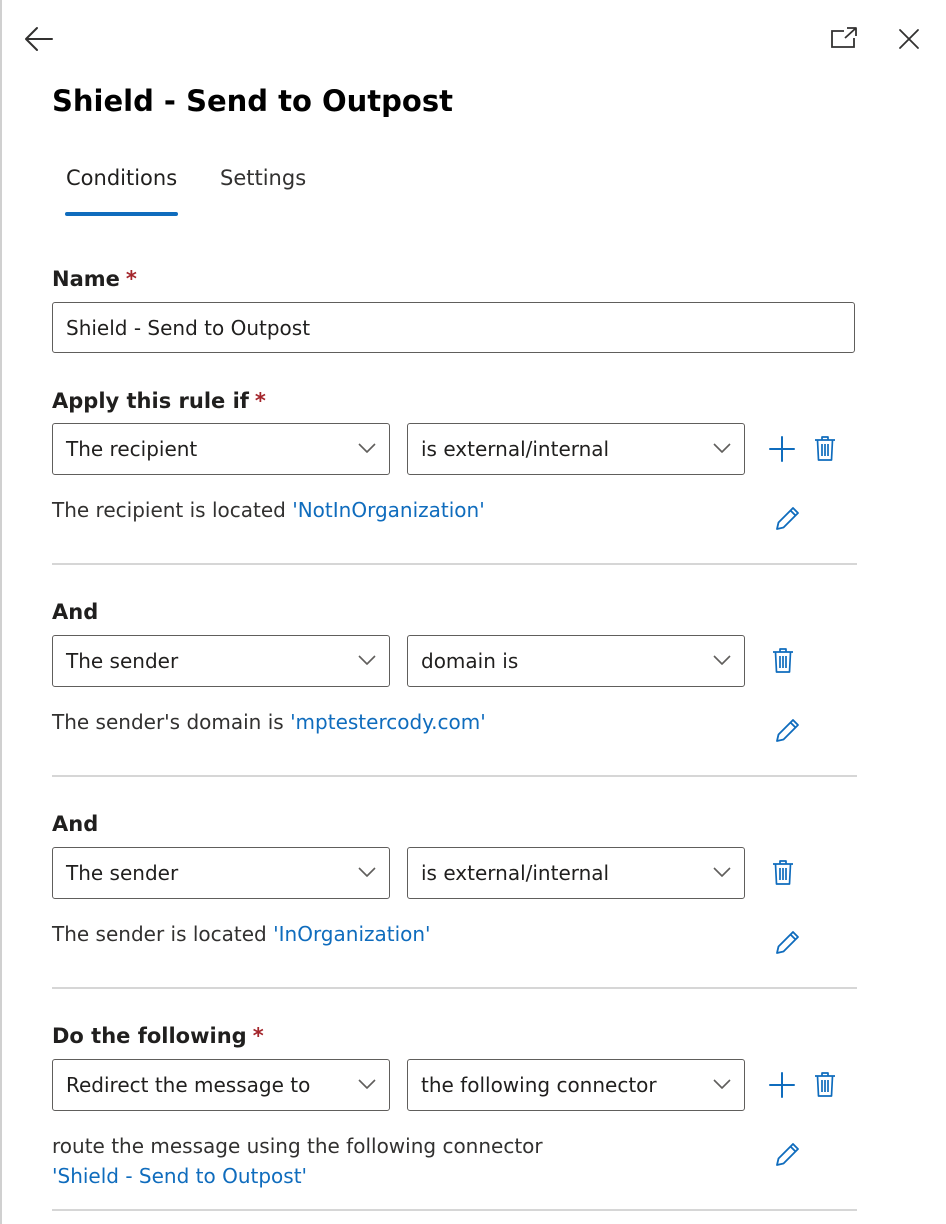 The image size is (946, 1224). What do you see at coordinates (132, 449) in the screenshot?
I see `select-value: The recipient` at bounding box center [132, 449].